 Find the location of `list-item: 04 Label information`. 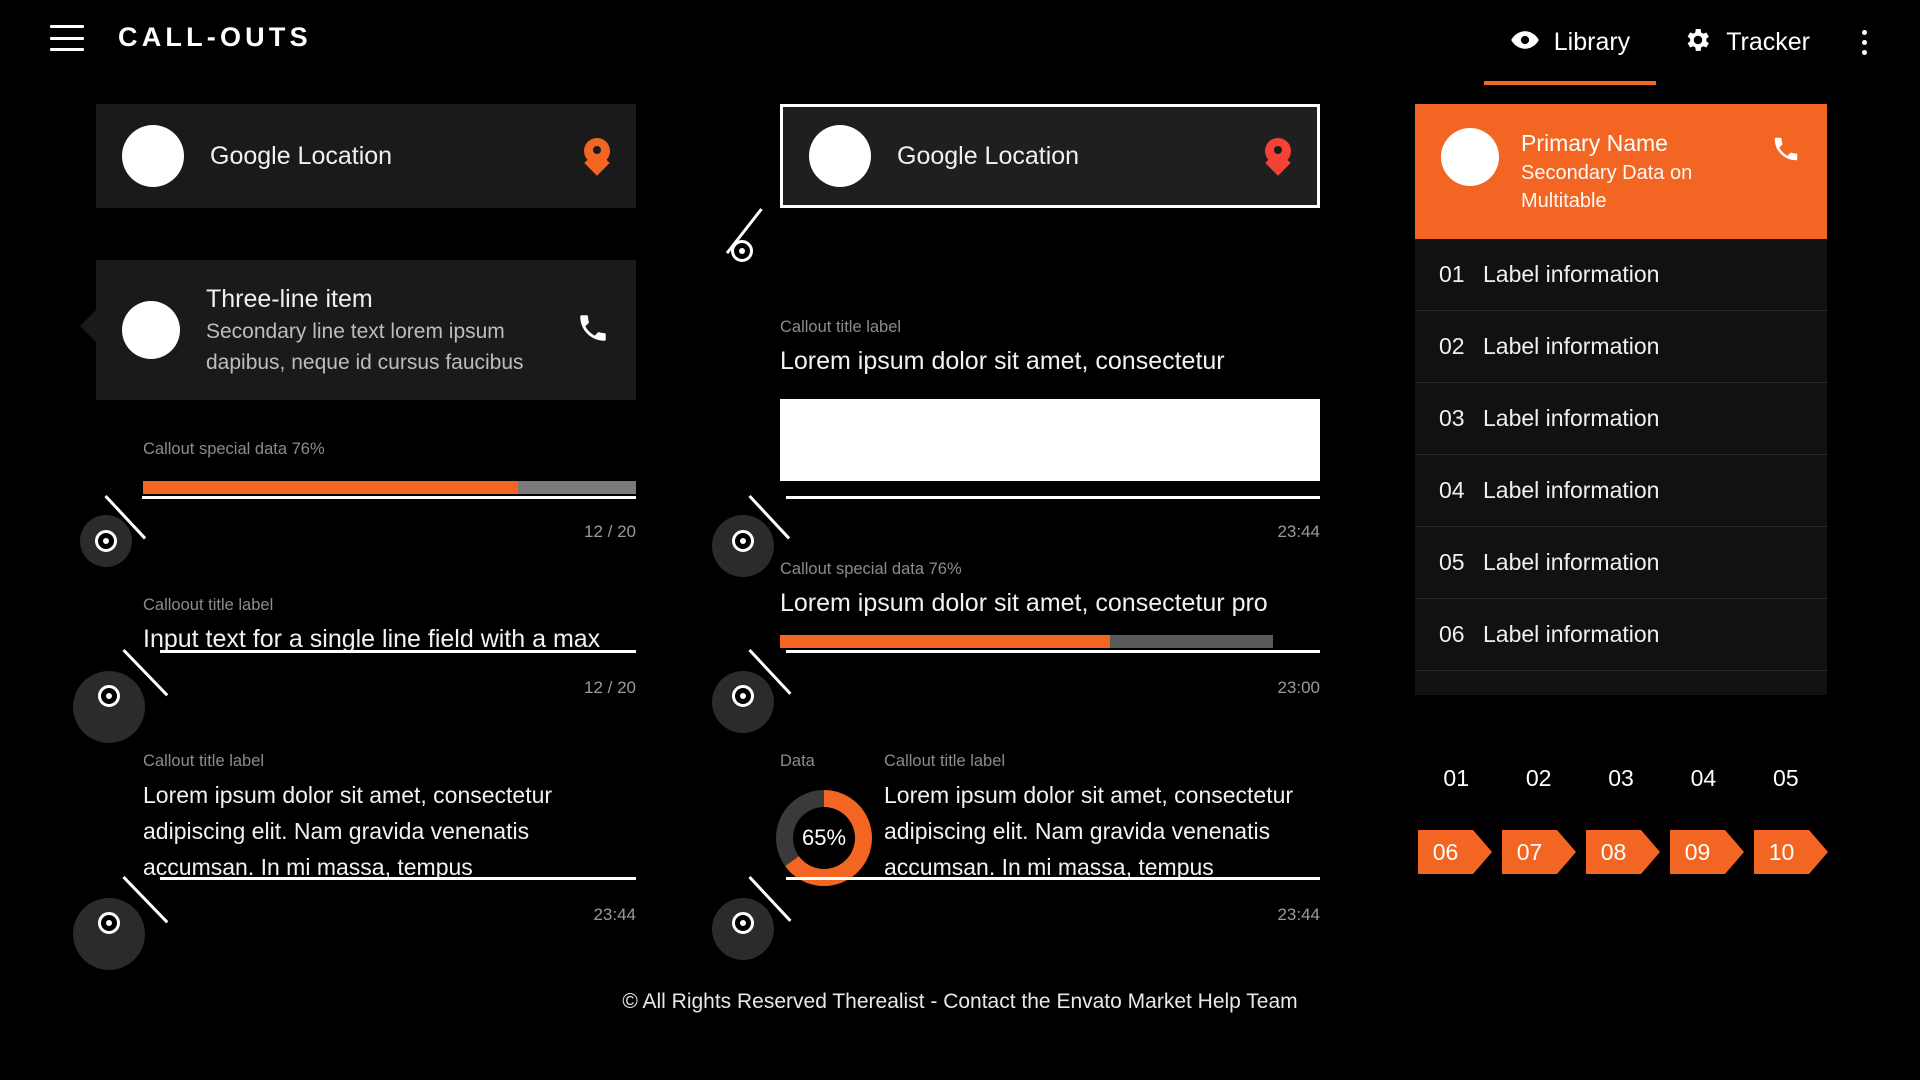

list-item: 04 Label information is located at coordinates (1621, 491).